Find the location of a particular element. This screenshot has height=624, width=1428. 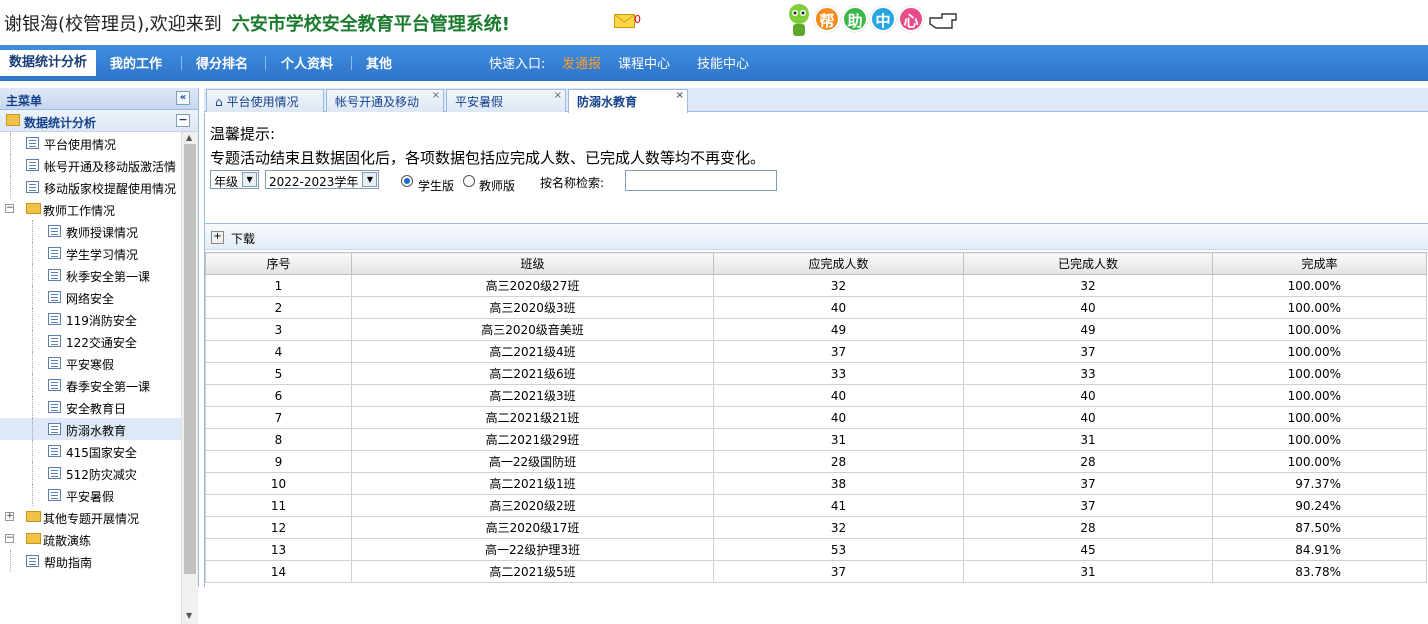

table-row: 13 高一22级护理3班 53 45 84.91% is located at coordinates (816, 549).